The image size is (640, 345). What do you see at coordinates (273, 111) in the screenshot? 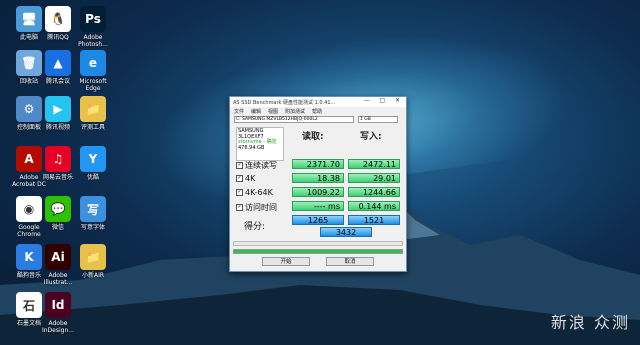
I see `menu-view: 视图` at bounding box center [273, 111].